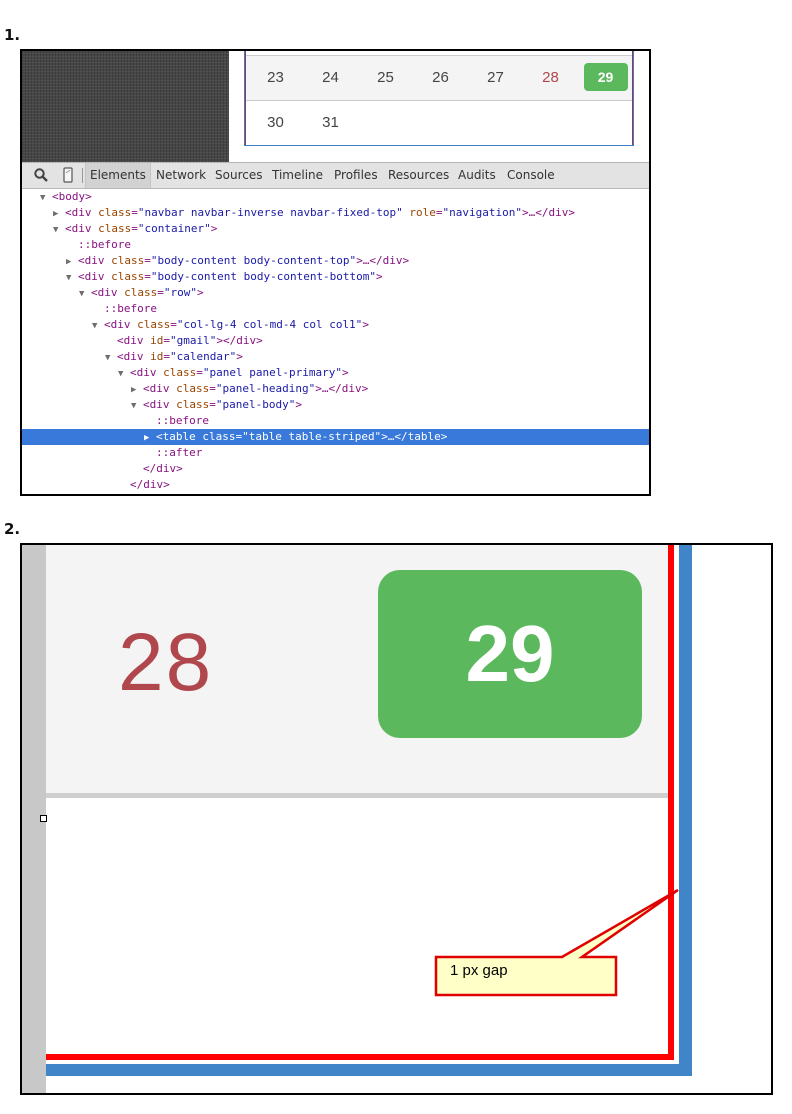 This screenshot has height=1114, width=792. I want to click on calendar-day: 30, so click(275, 123).